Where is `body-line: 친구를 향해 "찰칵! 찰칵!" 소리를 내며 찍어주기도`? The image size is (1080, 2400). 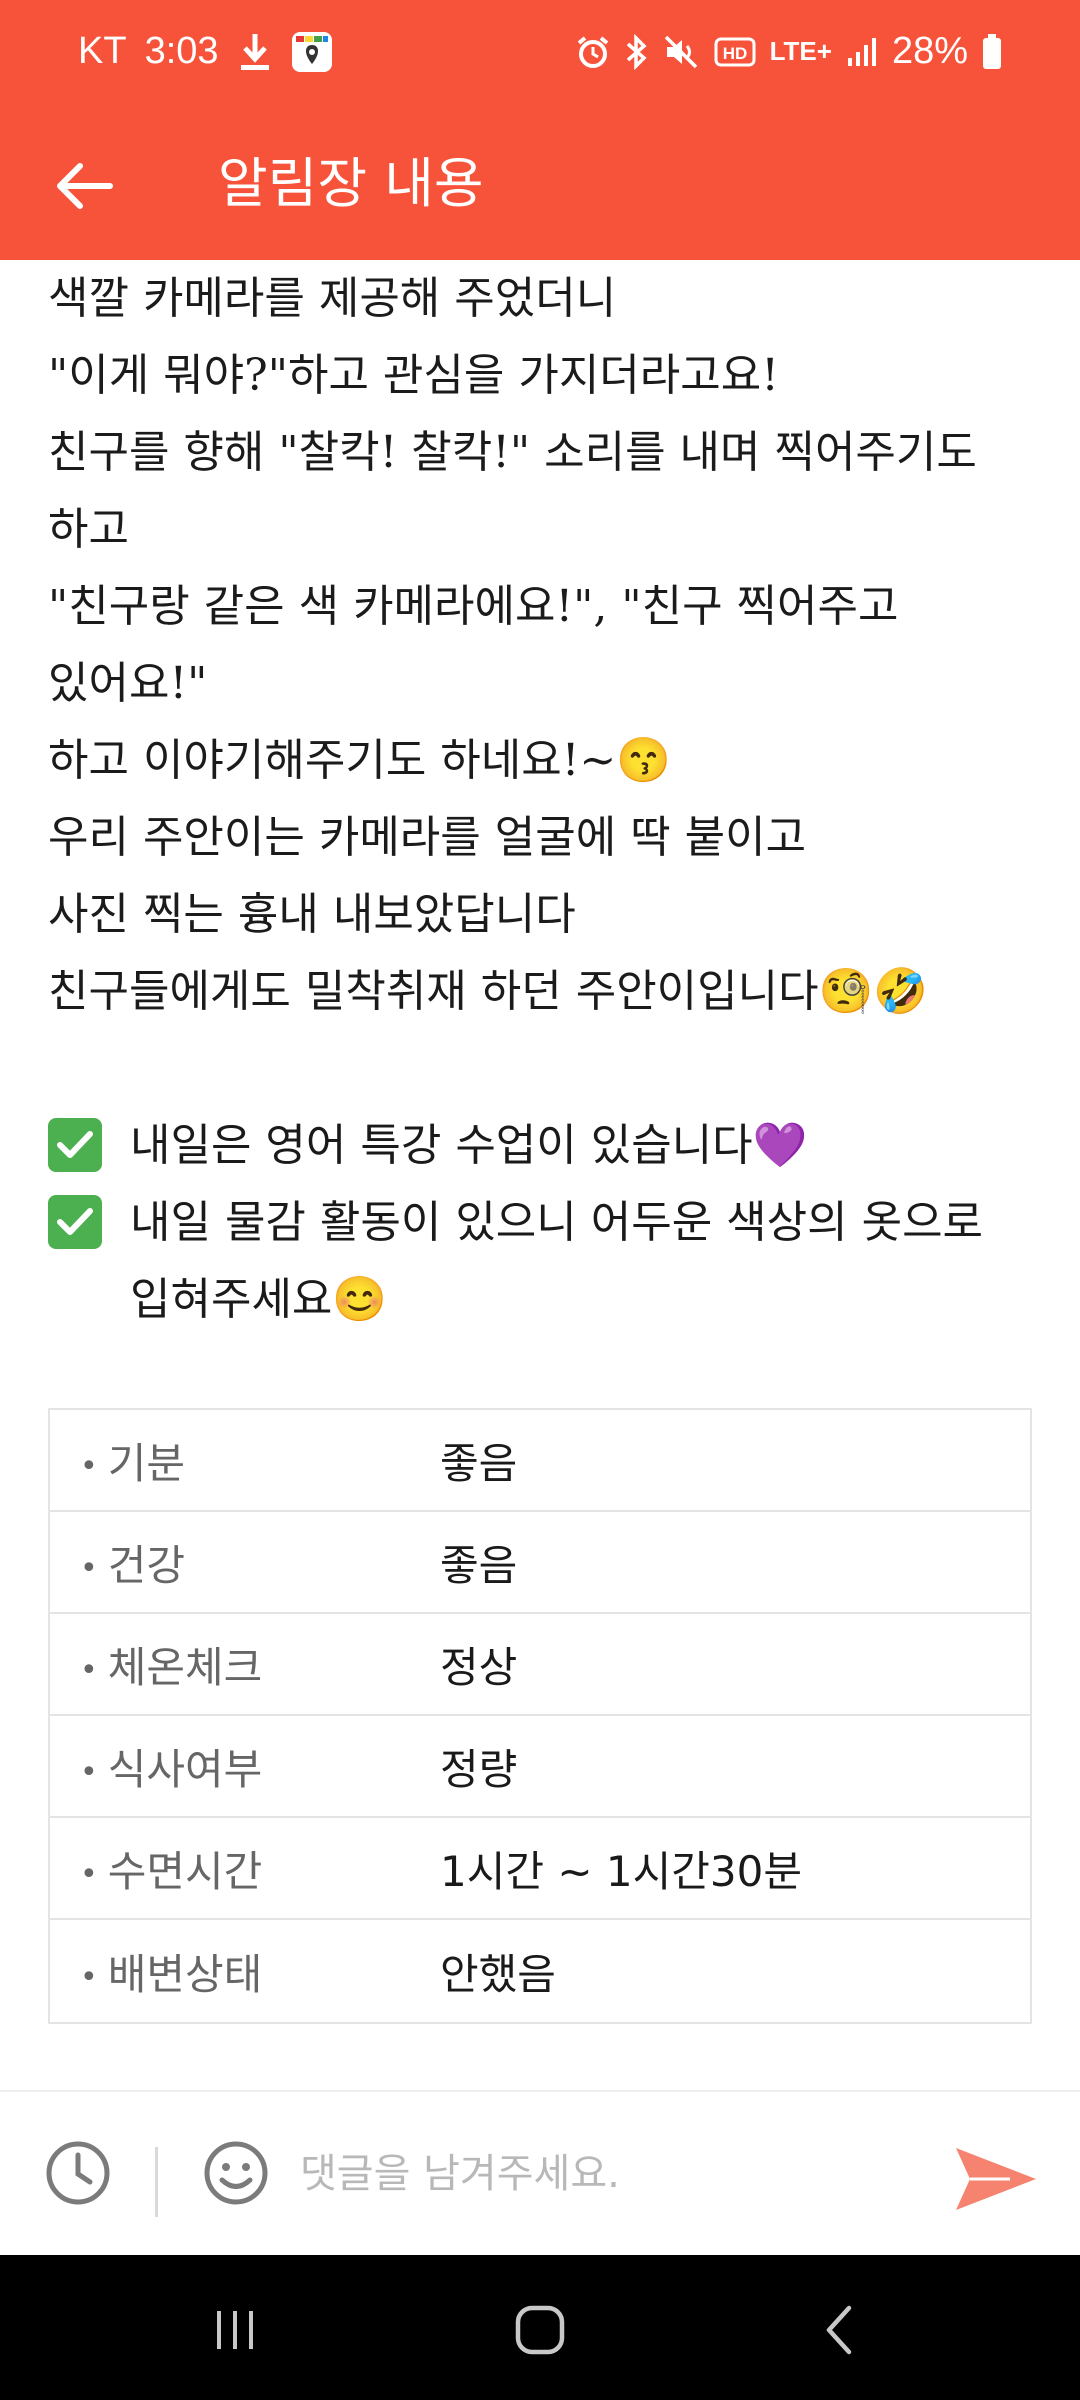 body-line: 친구를 향해 "찰칵! 찰칵!" 소리를 내며 찍어주기도 is located at coordinates (512, 452).